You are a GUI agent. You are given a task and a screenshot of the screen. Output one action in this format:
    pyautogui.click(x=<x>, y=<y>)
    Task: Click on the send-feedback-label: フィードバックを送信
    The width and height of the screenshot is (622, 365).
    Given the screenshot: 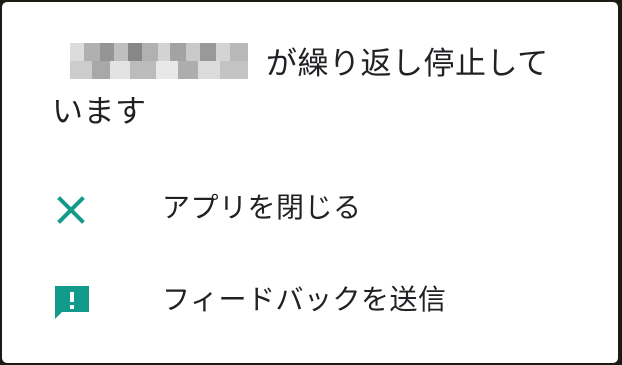 What is the action you would take?
    pyautogui.click(x=304, y=299)
    